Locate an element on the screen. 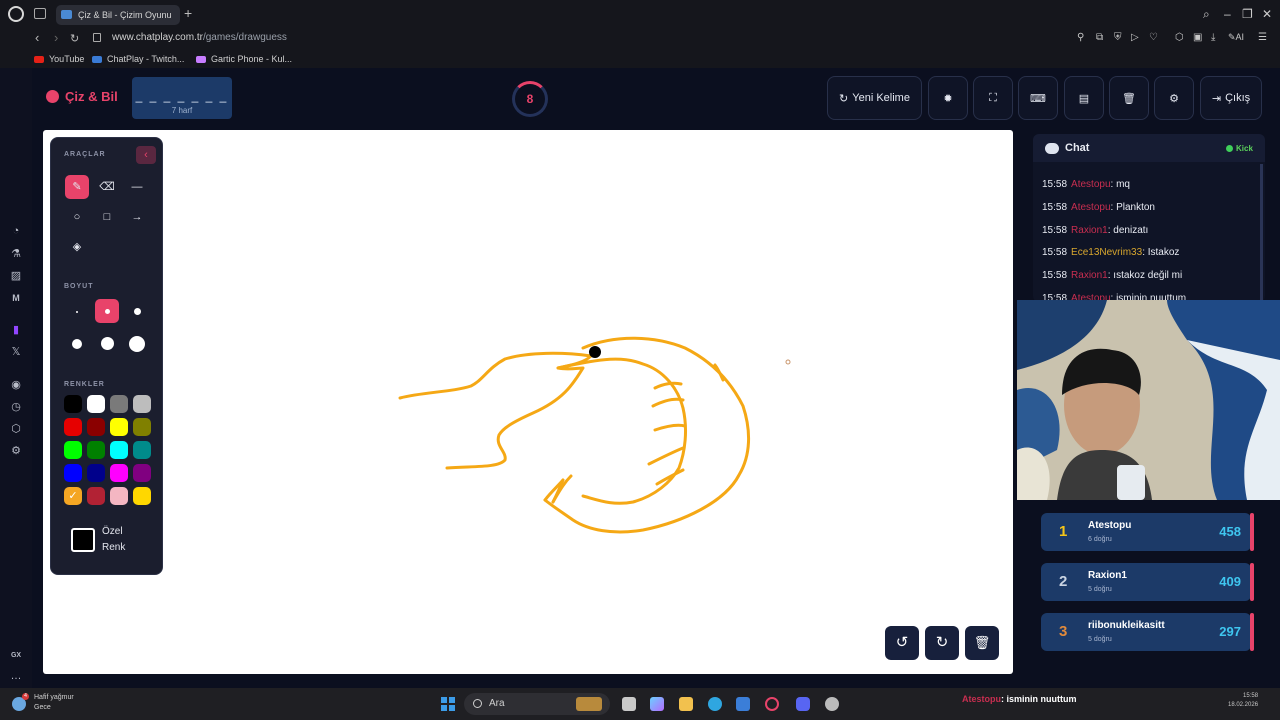 The image size is (1280, 720). history-icon: ◷ is located at coordinates (16, 407).